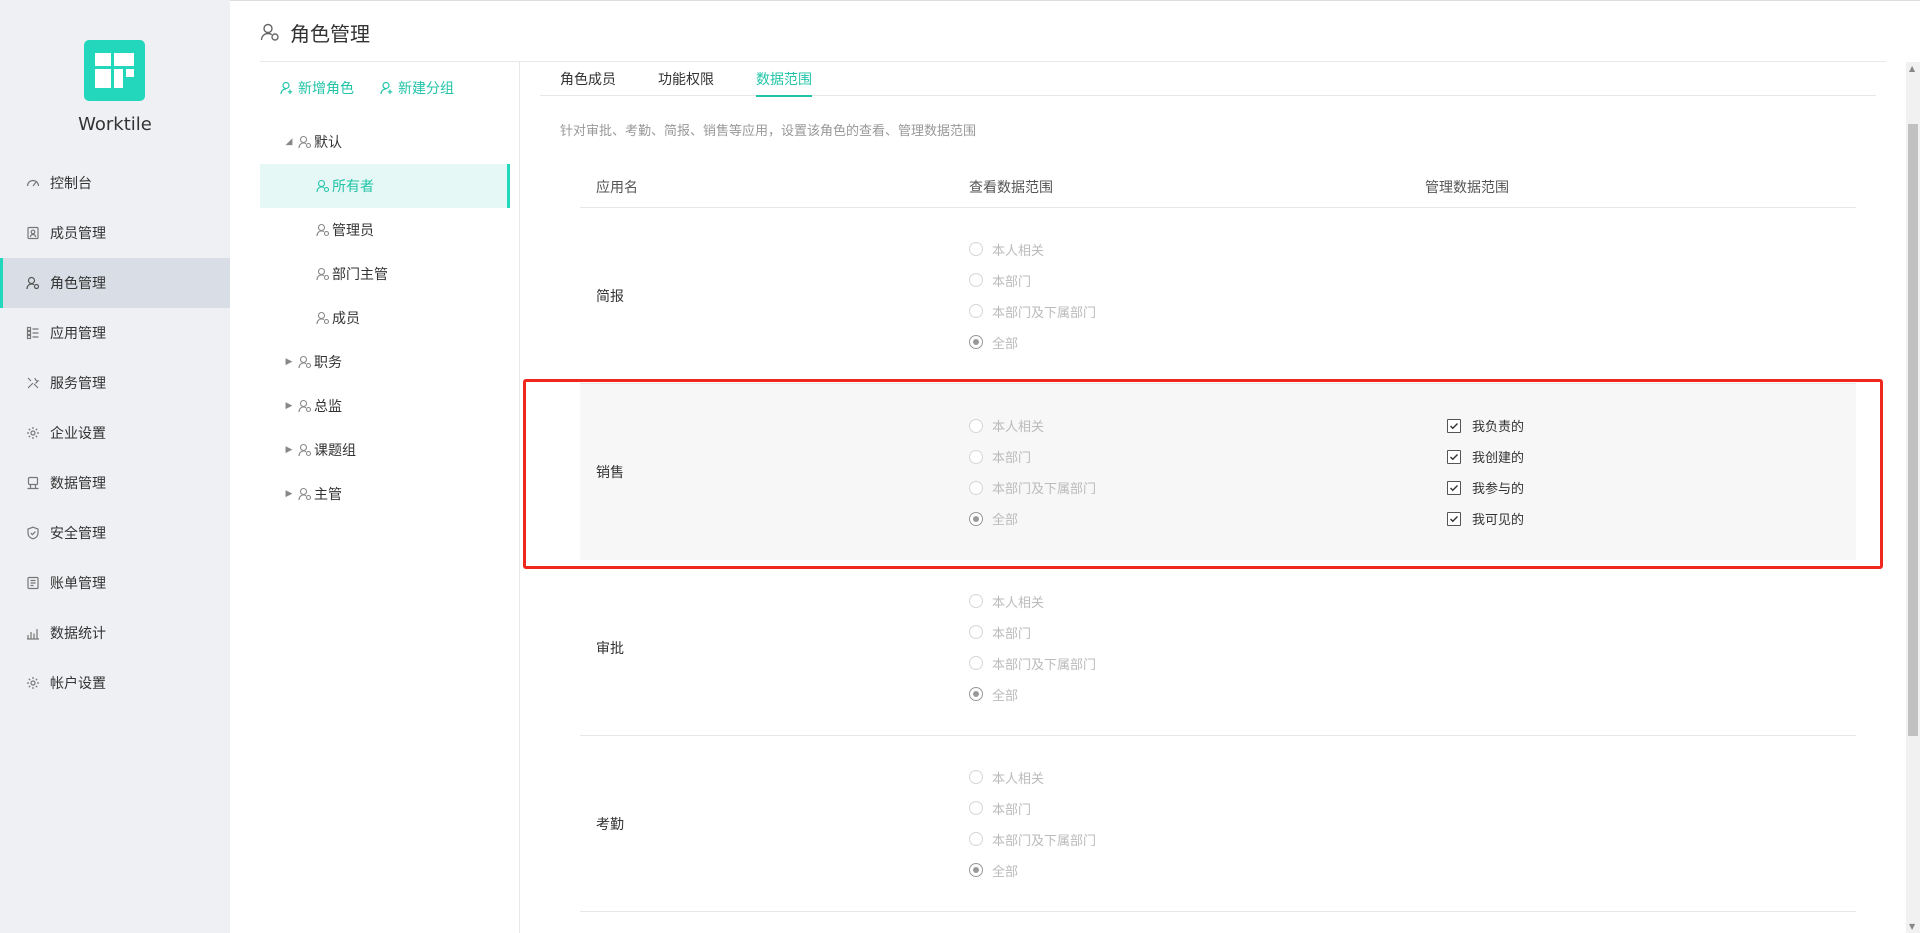  What do you see at coordinates (289, 142) in the screenshot?
I see `caret-down-icon: ◢` at bounding box center [289, 142].